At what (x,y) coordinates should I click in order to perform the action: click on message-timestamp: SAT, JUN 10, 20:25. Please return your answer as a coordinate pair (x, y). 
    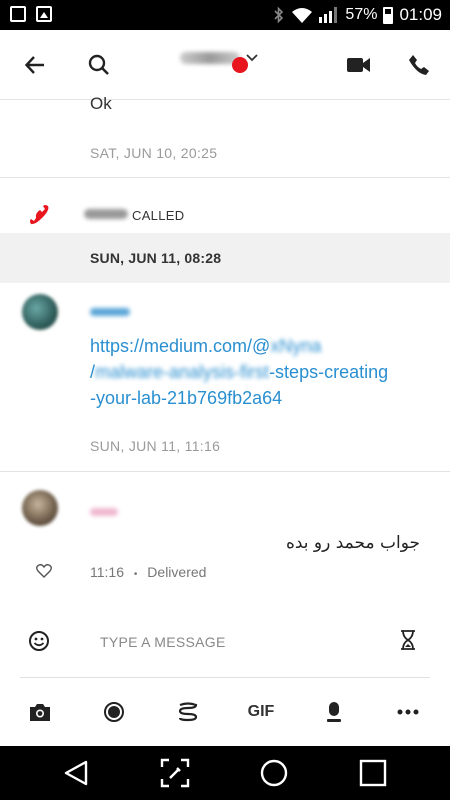
    Looking at the image, I should click on (154, 153).